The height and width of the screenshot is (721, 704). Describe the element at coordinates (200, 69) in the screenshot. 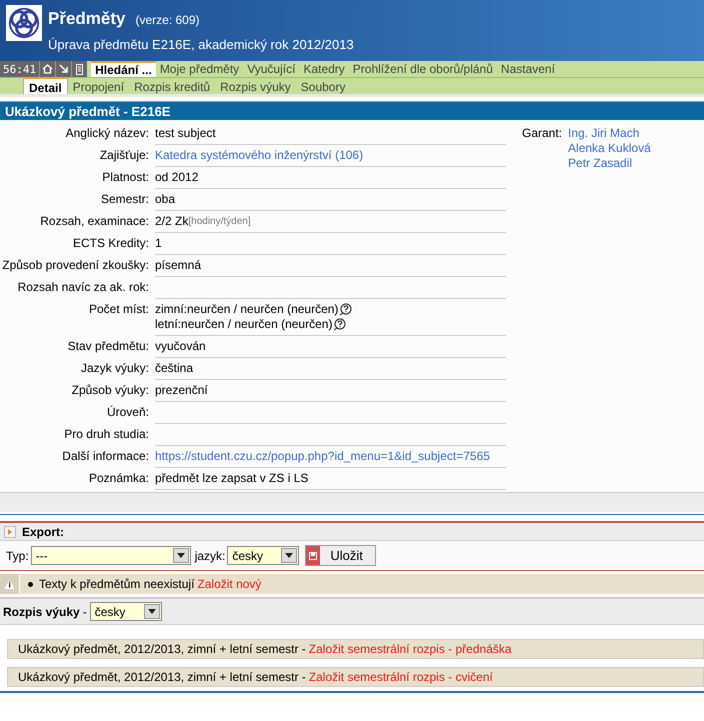

I see `nav-tab: Moje předměty` at that location.